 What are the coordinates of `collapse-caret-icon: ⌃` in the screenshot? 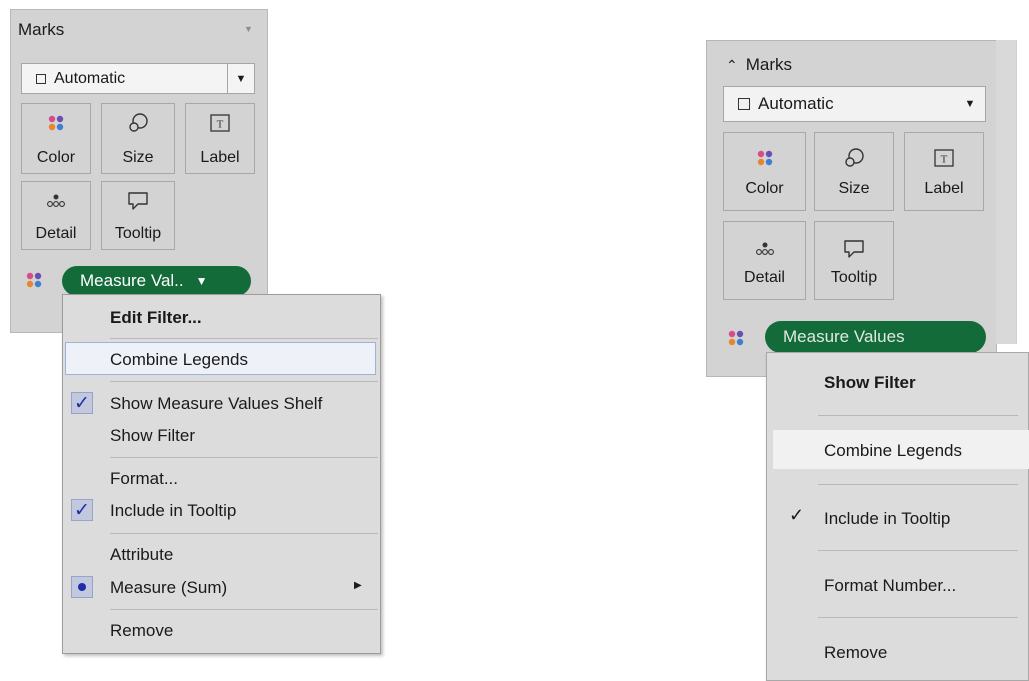 It's located at (732, 65).